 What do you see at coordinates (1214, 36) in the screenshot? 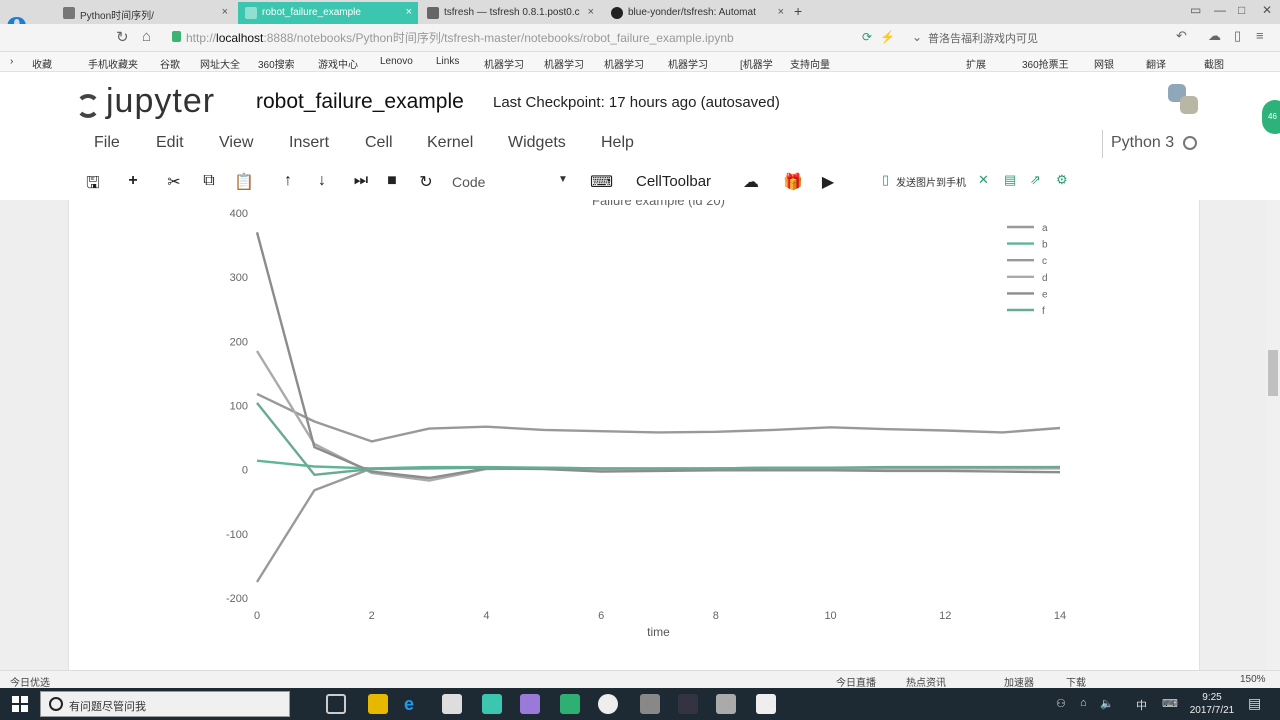
I see `cloud-icon: ☁` at bounding box center [1214, 36].